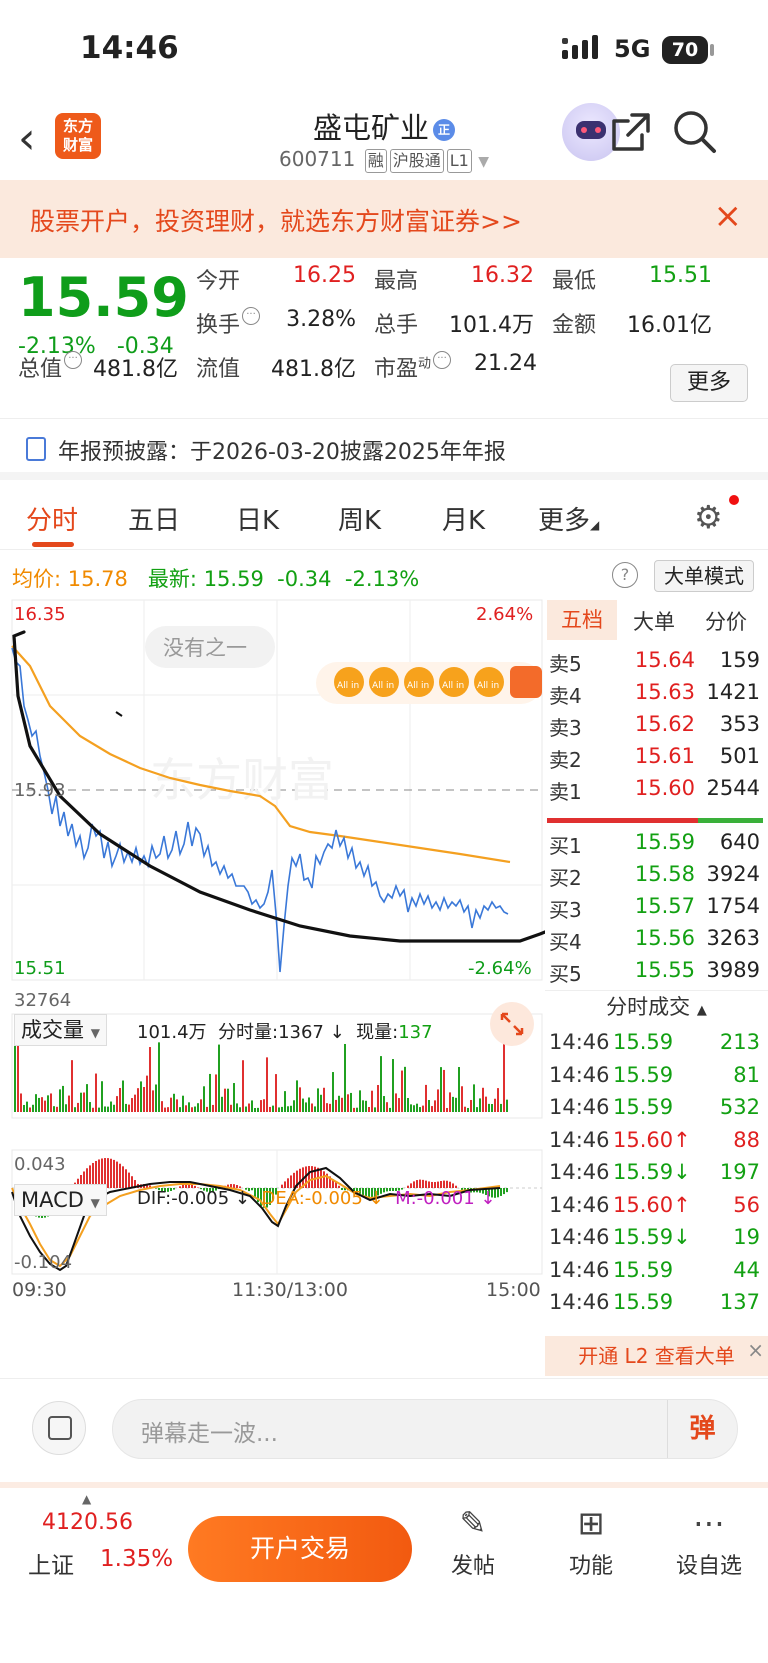 The width and height of the screenshot is (768, 1663). I want to click on tab-weekly-k: 周K, so click(359, 518).